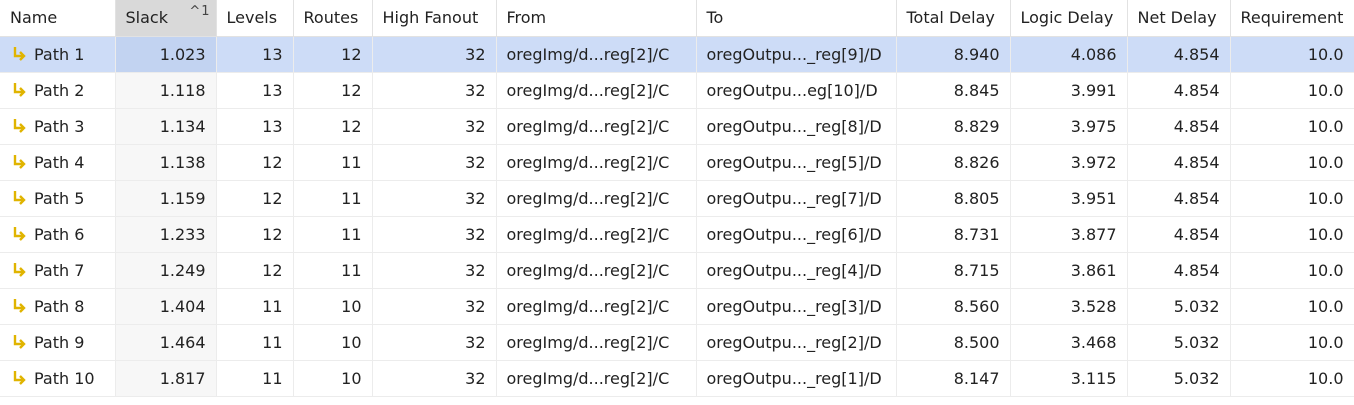 Image resolution: width=1354 pixels, height=405 pixels. What do you see at coordinates (58, 54) in the screenshot?
I see `cell-name: Path 1` at bounding box center [58, 54].